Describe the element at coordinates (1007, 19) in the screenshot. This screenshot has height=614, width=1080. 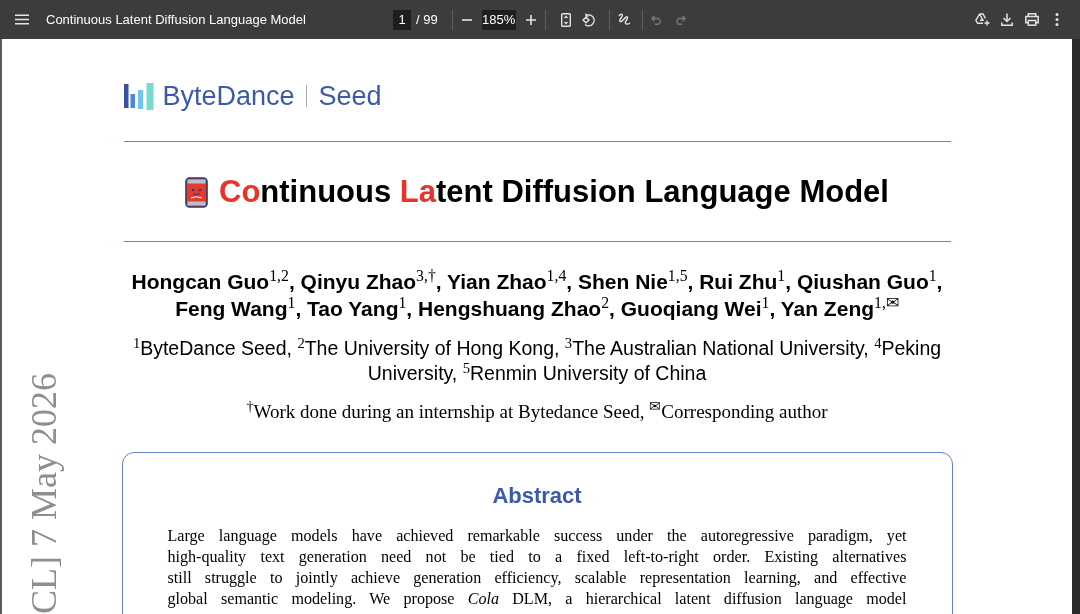
I see `download-icon` at that location.